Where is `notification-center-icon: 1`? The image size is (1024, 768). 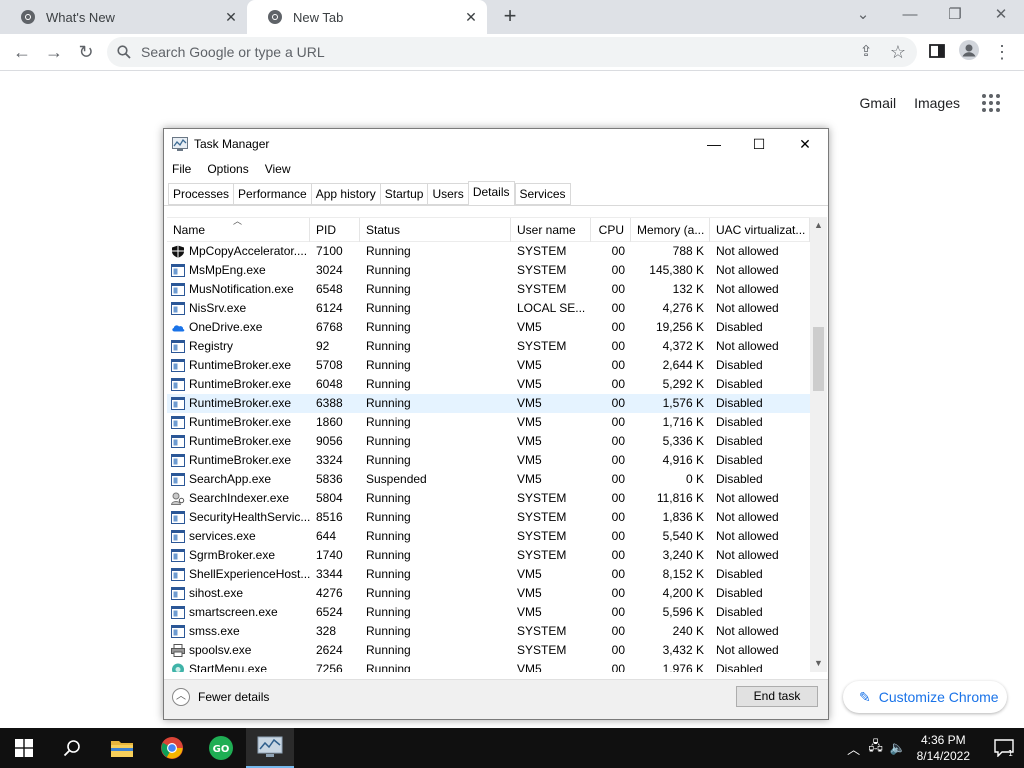
notification-center-icon: 1 is located at coordinates (1004, 748).